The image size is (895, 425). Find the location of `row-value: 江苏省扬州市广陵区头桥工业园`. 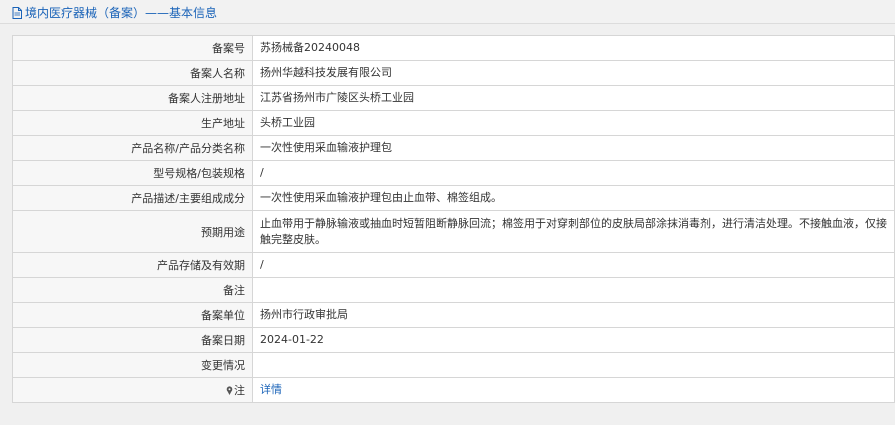

row-value: 江苏省扬州市广陵区头桥工业园 is located at coordinates (573, 98).